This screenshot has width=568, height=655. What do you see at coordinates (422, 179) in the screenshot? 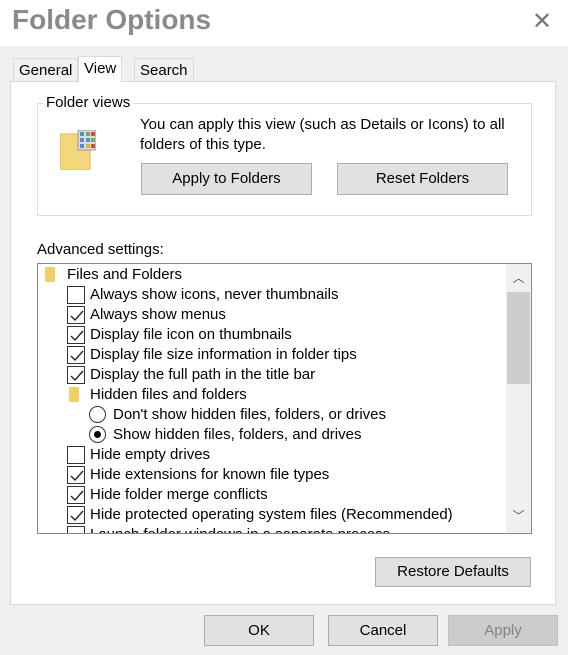
I see `reset-folders-button: Reset Folders` at bounding box center [422, 179].